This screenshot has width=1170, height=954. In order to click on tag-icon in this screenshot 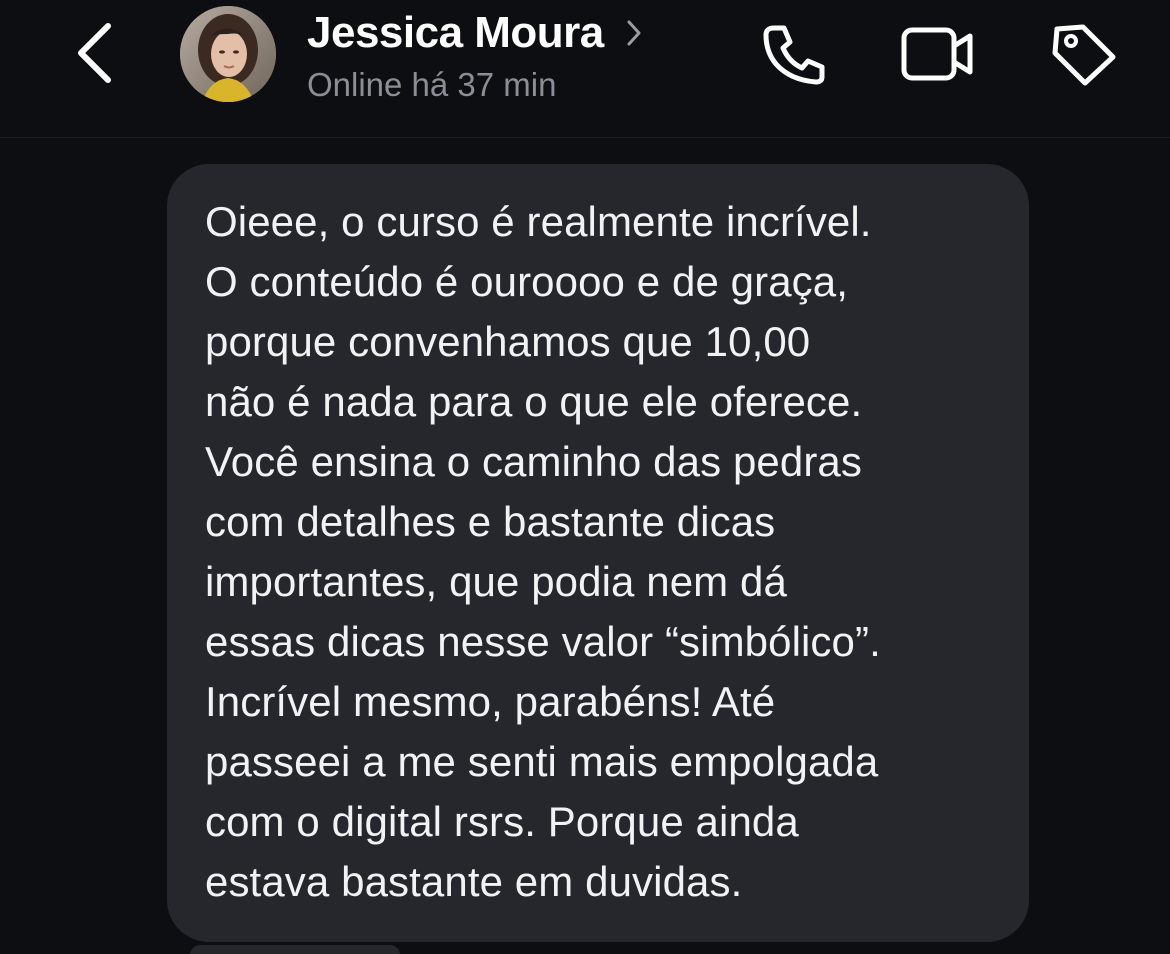, I will do `click(1084, 56)`.